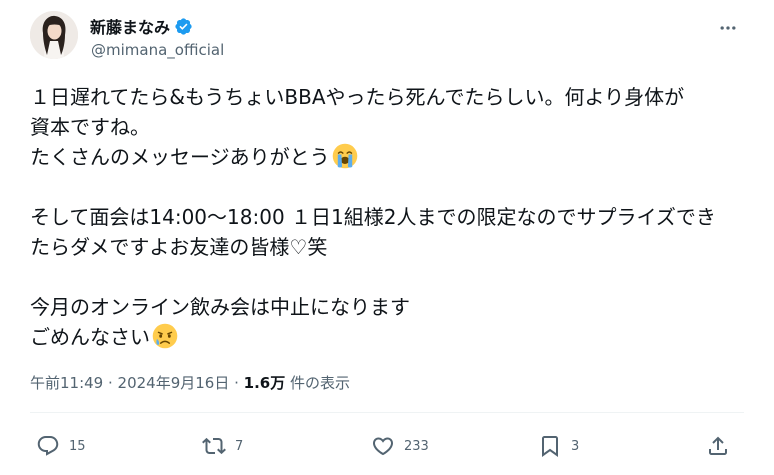 The height and width of the screenshot is (475, 774). Describe the element at coordinates (239, 446) in the screenshot. I see `repost-count: 7` at that location.